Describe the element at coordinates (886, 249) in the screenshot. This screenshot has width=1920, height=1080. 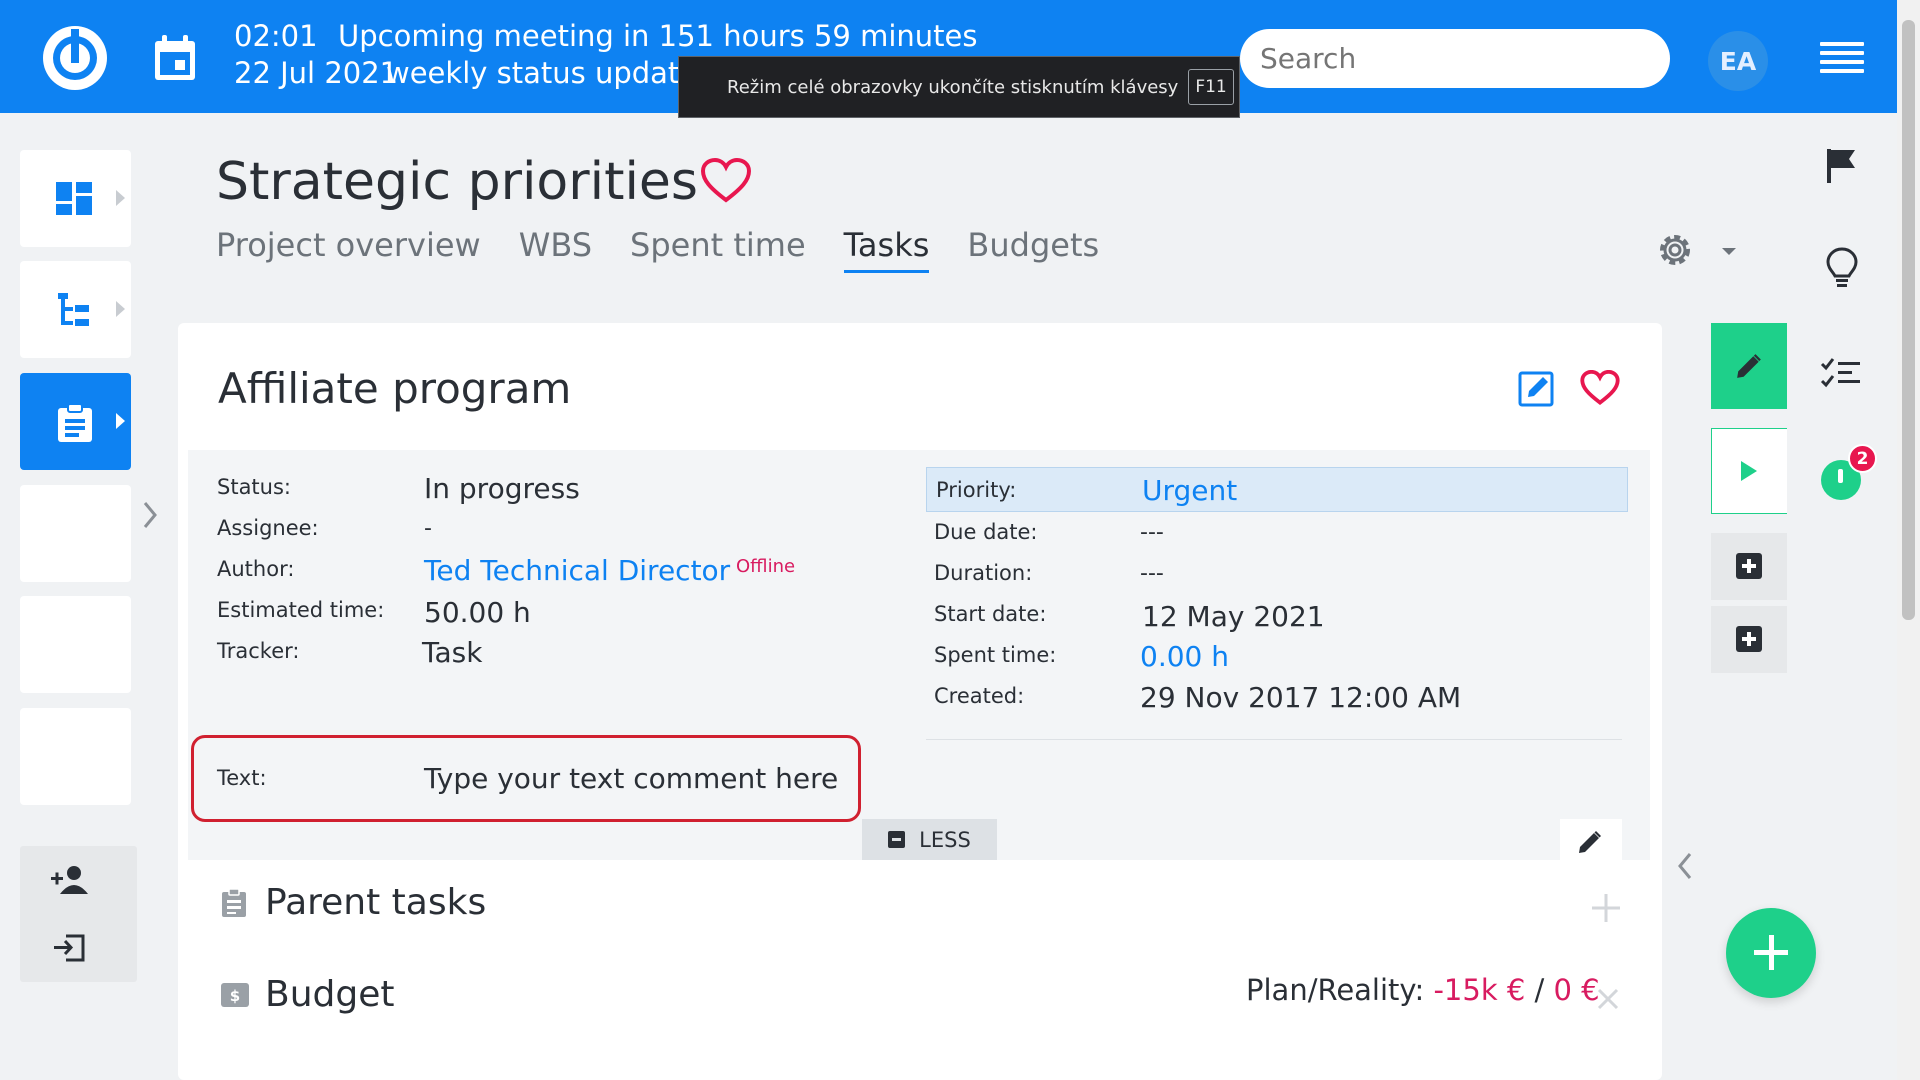
I see `tab-tasks: Tasks` at that location.